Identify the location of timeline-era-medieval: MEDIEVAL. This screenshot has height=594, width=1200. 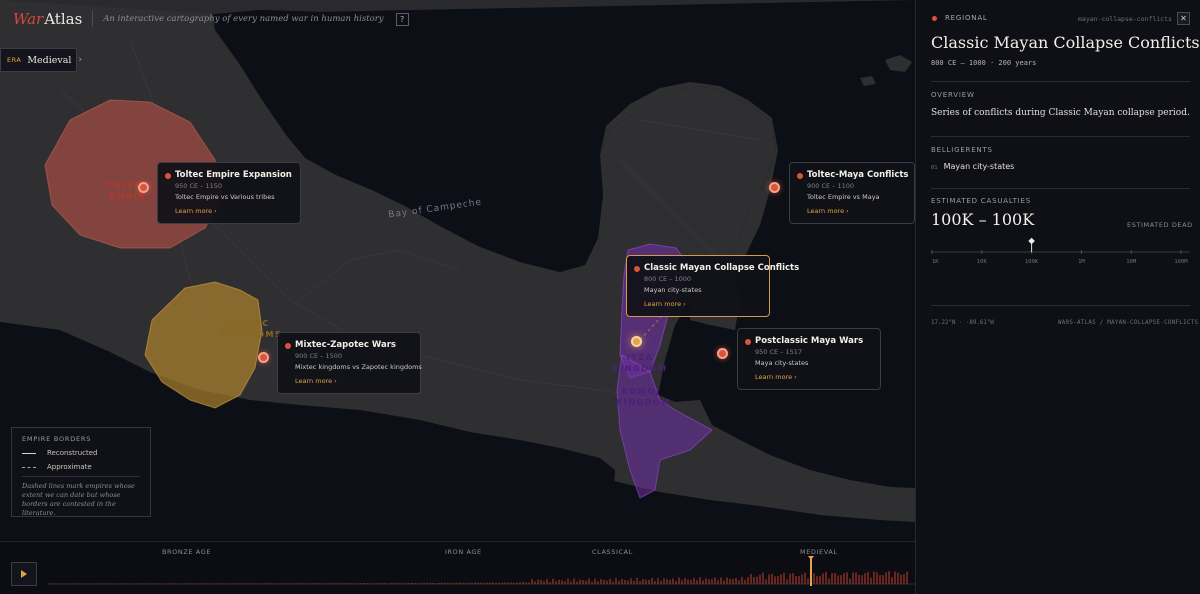
(819, 552).